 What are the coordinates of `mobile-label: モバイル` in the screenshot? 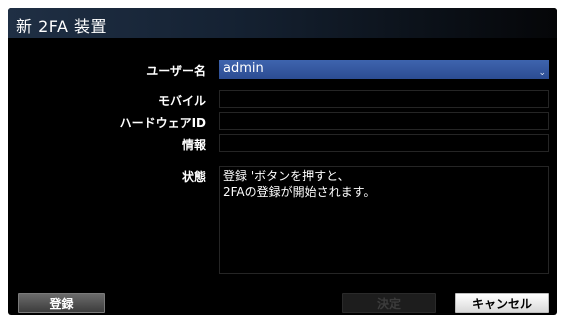 It's located at (181, 101).